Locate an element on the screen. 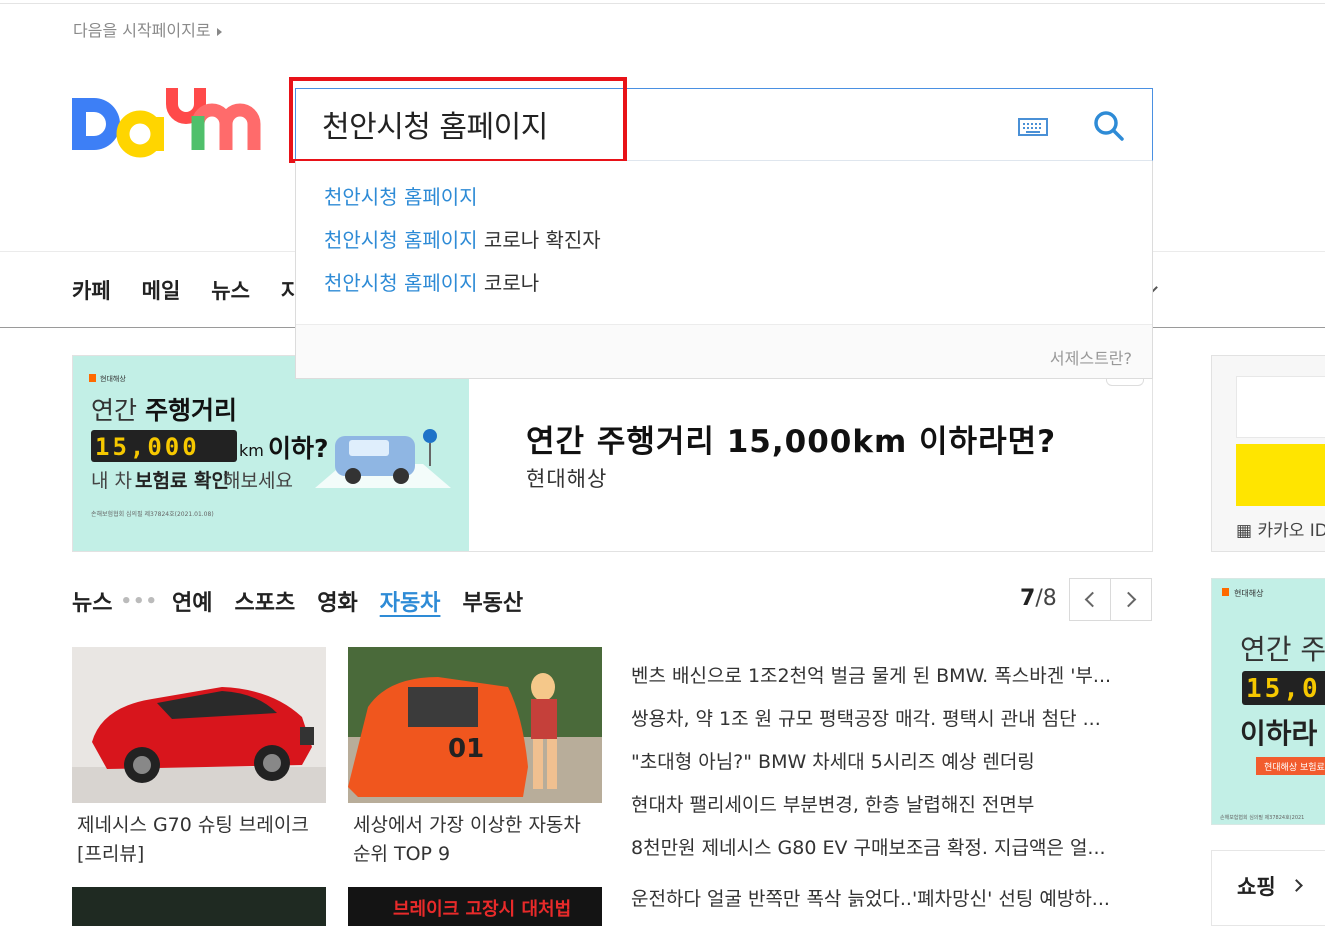 This screenshot has height=926, width=1325. news-card: 01 세상에서 가장 이상한 자동차 순위 TOP 9 is located at coordinates (475, 758).